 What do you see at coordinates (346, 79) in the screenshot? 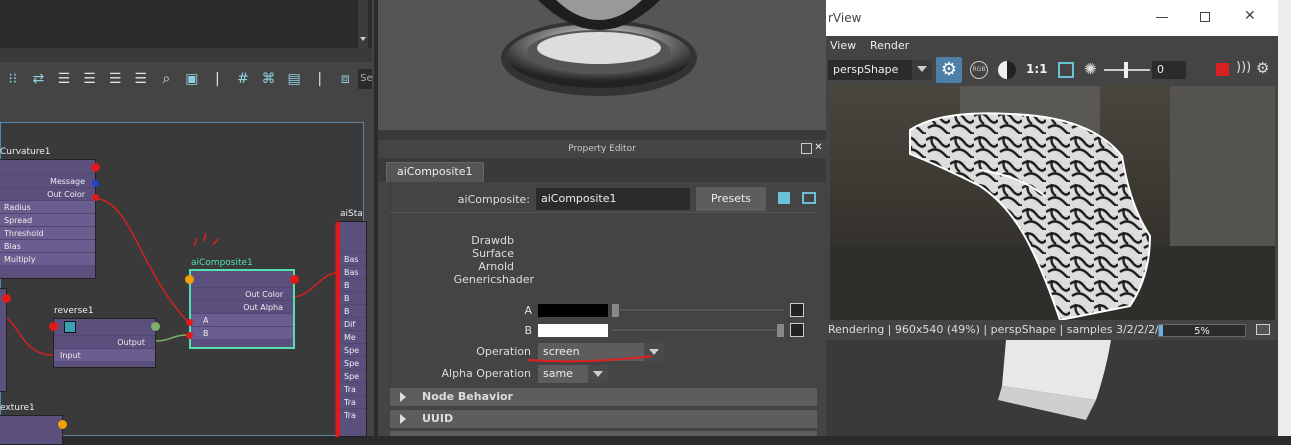
I see `layout-icon: ⧈` at bounding box center [346, 79].